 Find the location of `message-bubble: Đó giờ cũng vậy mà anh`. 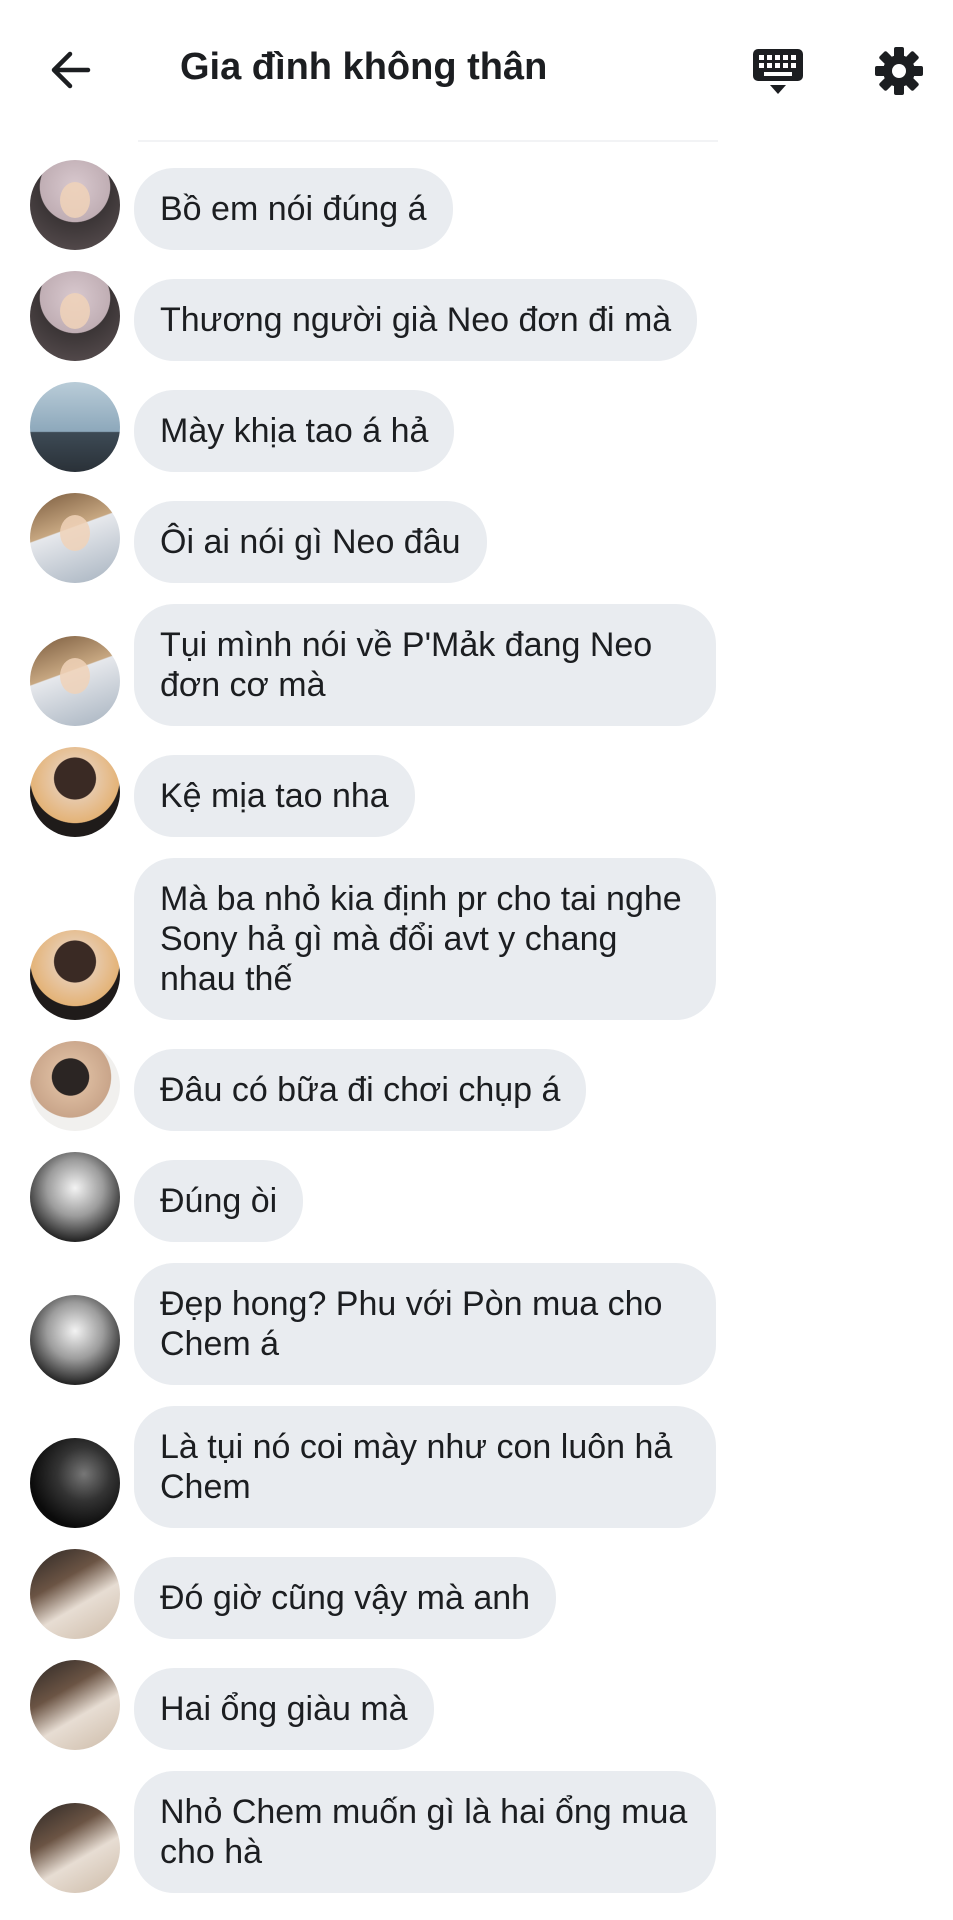

message-bubble: Đó giờ cũng vậy mà anh is located at coordinates (345, 1598).